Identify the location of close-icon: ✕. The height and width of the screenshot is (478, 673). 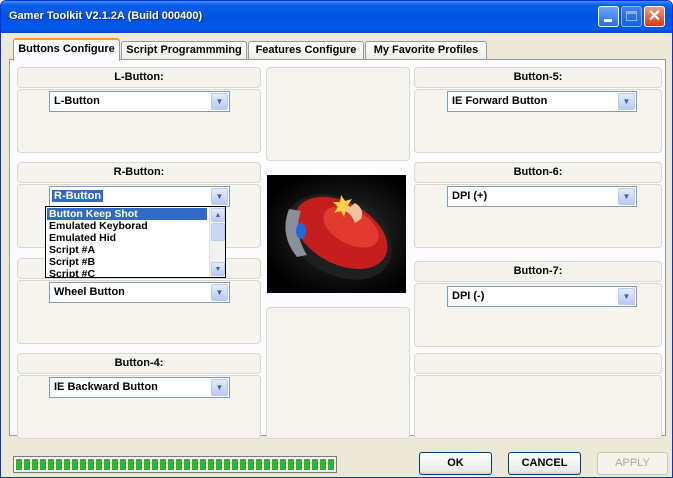
(654, 16).